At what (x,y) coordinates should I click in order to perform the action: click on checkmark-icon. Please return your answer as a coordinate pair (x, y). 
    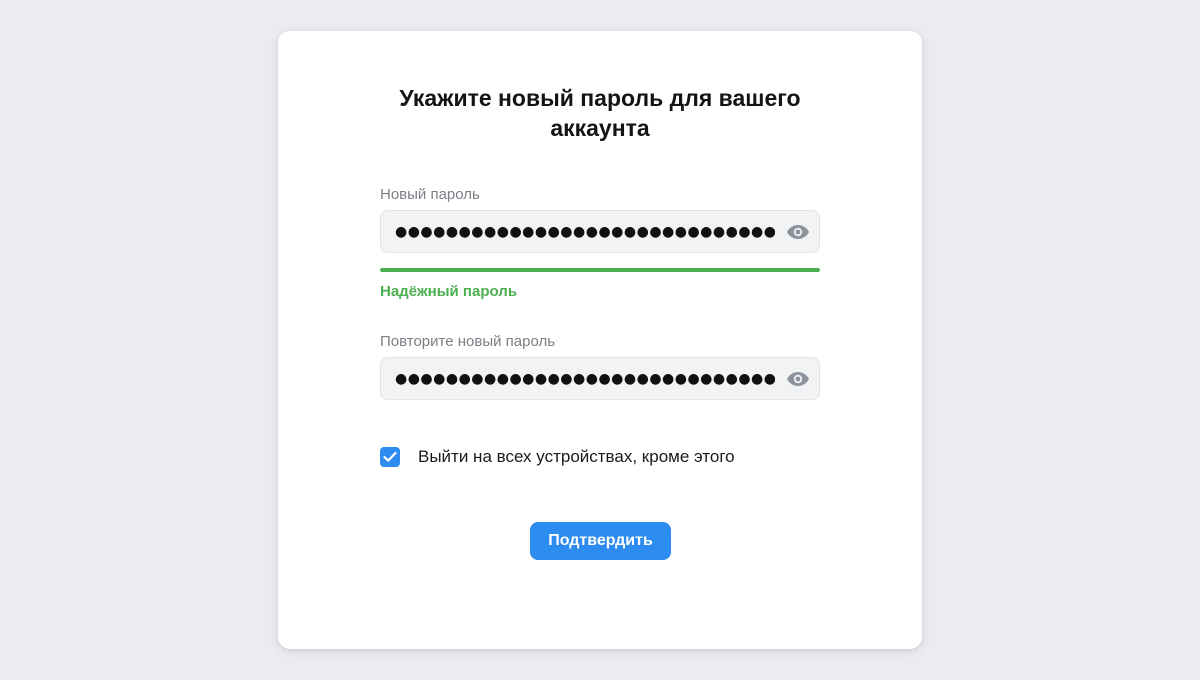
    Looking at the image, I should click on (390, 456).